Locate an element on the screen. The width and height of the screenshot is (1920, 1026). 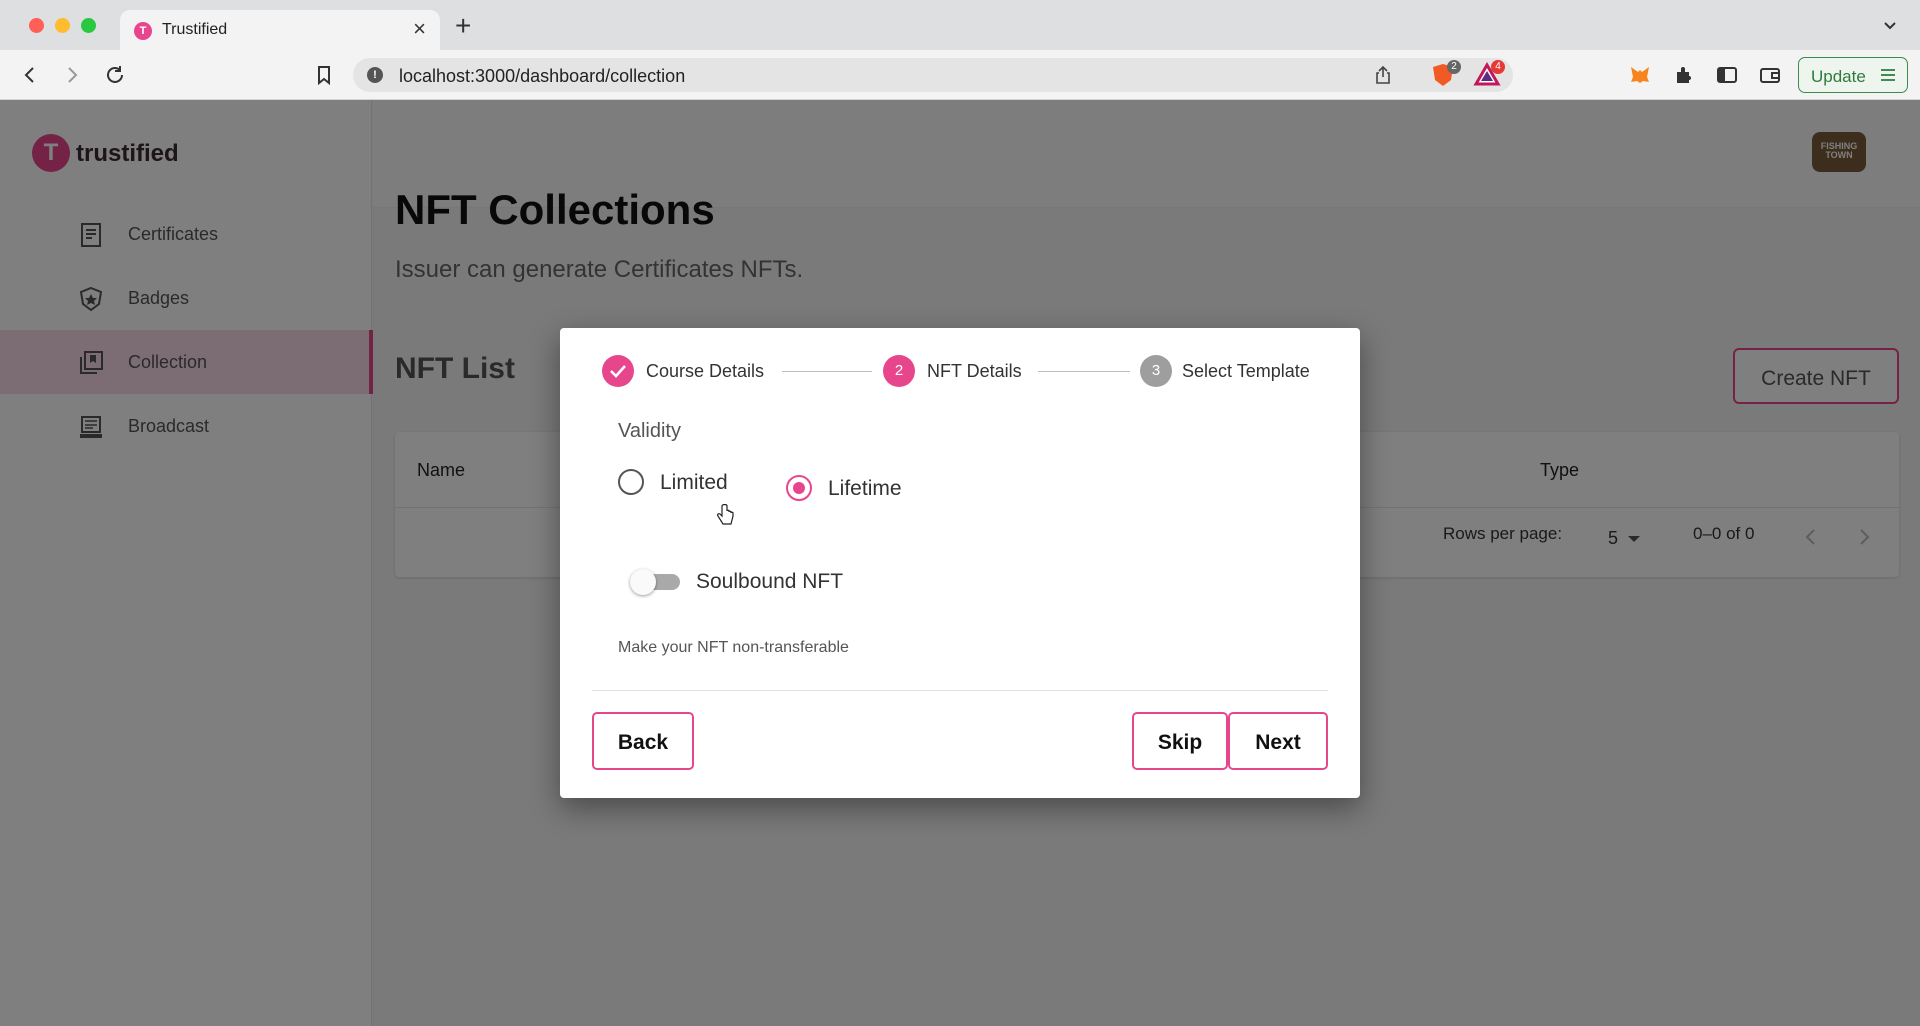
toggle-thumb is located at coordinates (643, 582).